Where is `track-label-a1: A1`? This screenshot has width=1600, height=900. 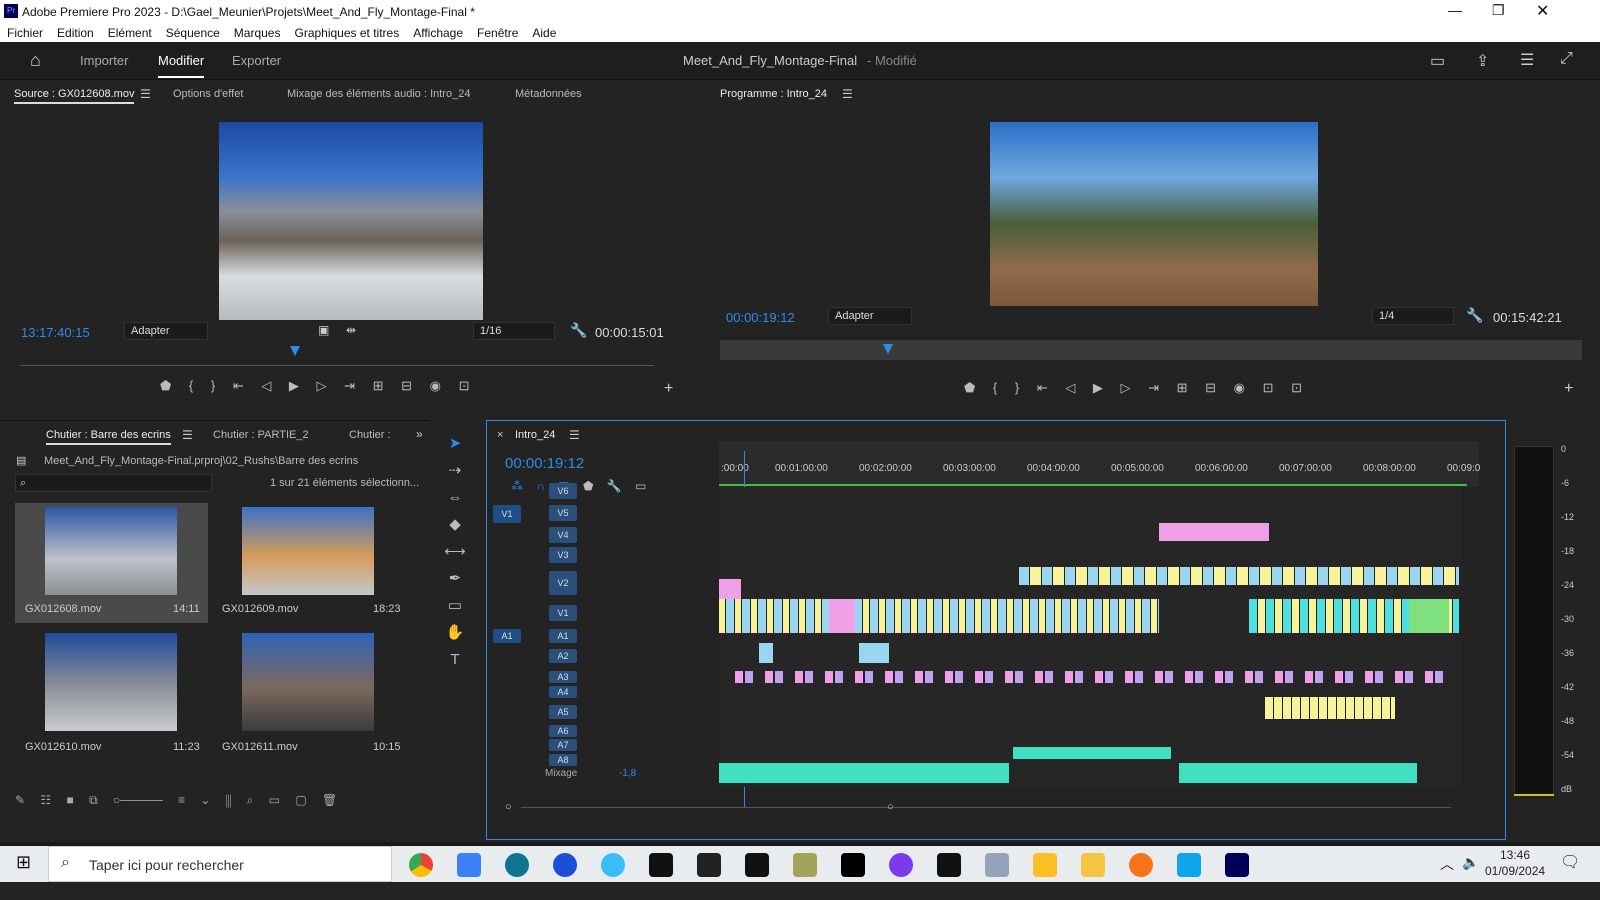
track-label-a1: A1 is located at coordinates (563, 636).